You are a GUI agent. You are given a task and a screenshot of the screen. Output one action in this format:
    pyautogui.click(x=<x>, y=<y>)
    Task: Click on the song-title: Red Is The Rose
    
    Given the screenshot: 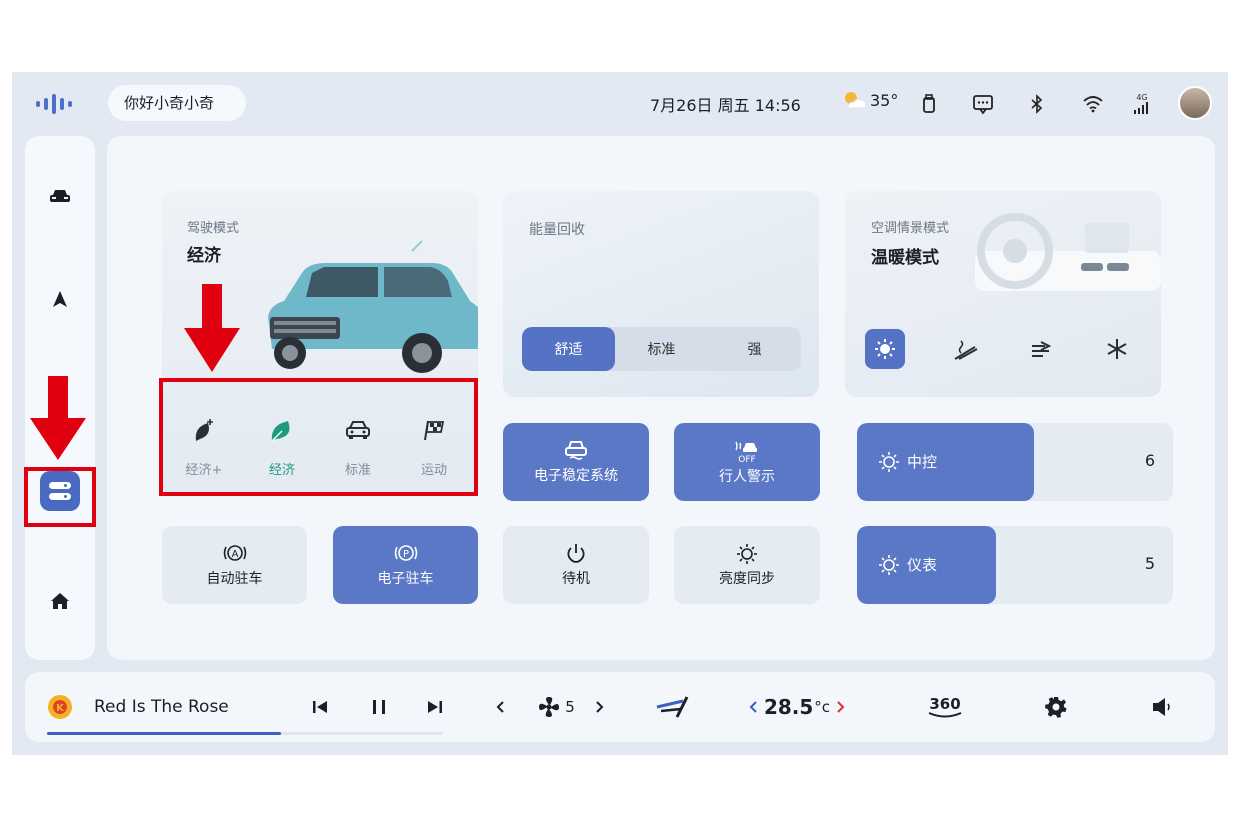 What is the action you would take?
    pyautogui.click(x=161, y=707)
    